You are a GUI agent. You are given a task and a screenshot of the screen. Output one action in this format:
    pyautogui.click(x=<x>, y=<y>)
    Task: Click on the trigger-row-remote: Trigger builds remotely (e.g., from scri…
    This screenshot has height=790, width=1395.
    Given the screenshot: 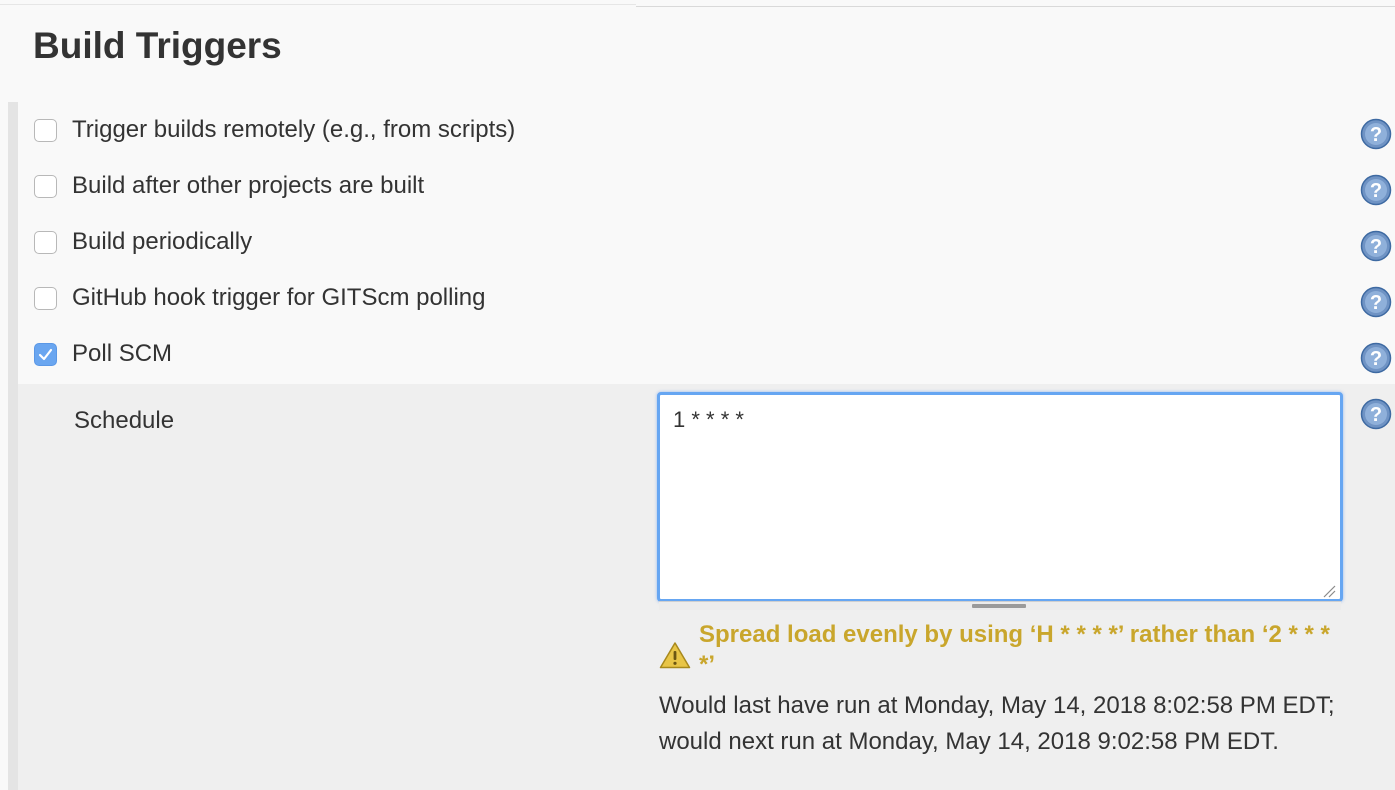 What is the action you would take?
    pyautogui.click(x=274, y=130)
    